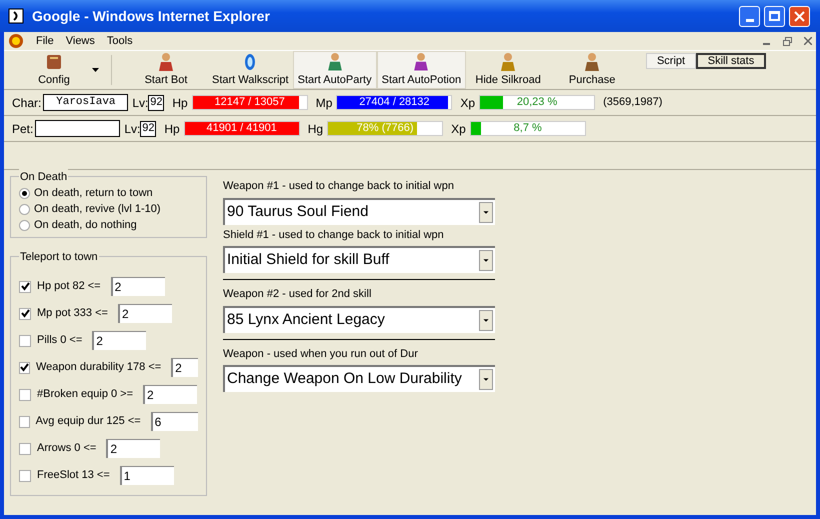 The image size is (820, 519). I want to click on toolbar-button: Purchase, so click(592, 70).